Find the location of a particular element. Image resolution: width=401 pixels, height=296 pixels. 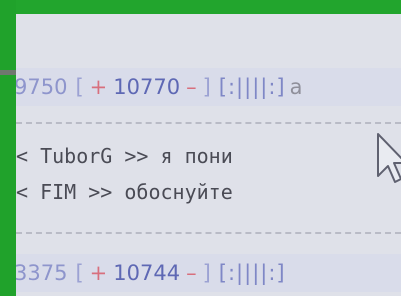

window-frame-top is located at coordinates (200, 7).